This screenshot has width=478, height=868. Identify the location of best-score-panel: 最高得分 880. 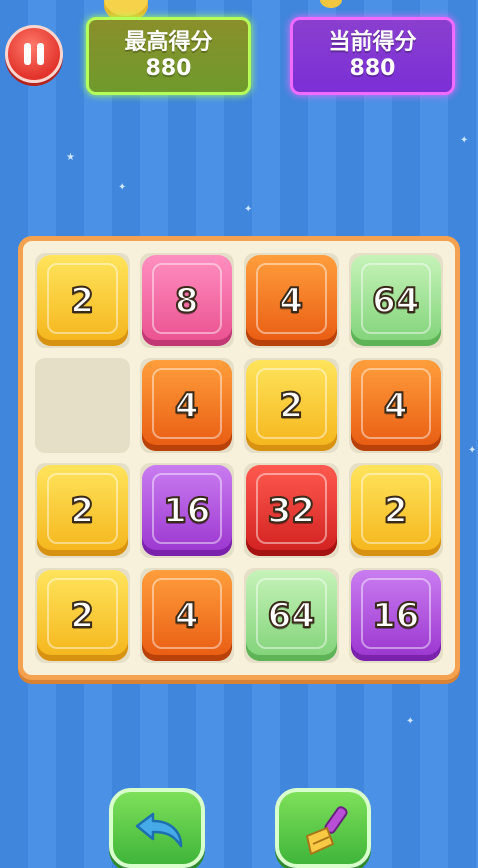
(168, 56).